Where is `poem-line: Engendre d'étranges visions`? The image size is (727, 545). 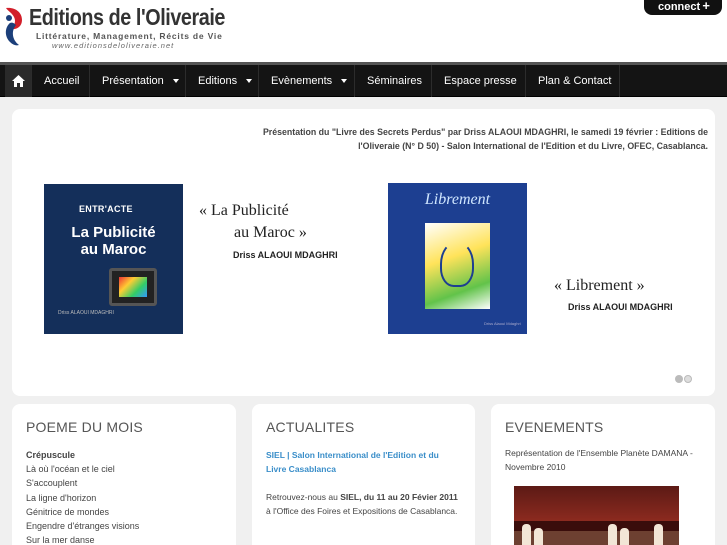
poem-line: Engendre d'étranges visions is located at coordinates (83, 526).